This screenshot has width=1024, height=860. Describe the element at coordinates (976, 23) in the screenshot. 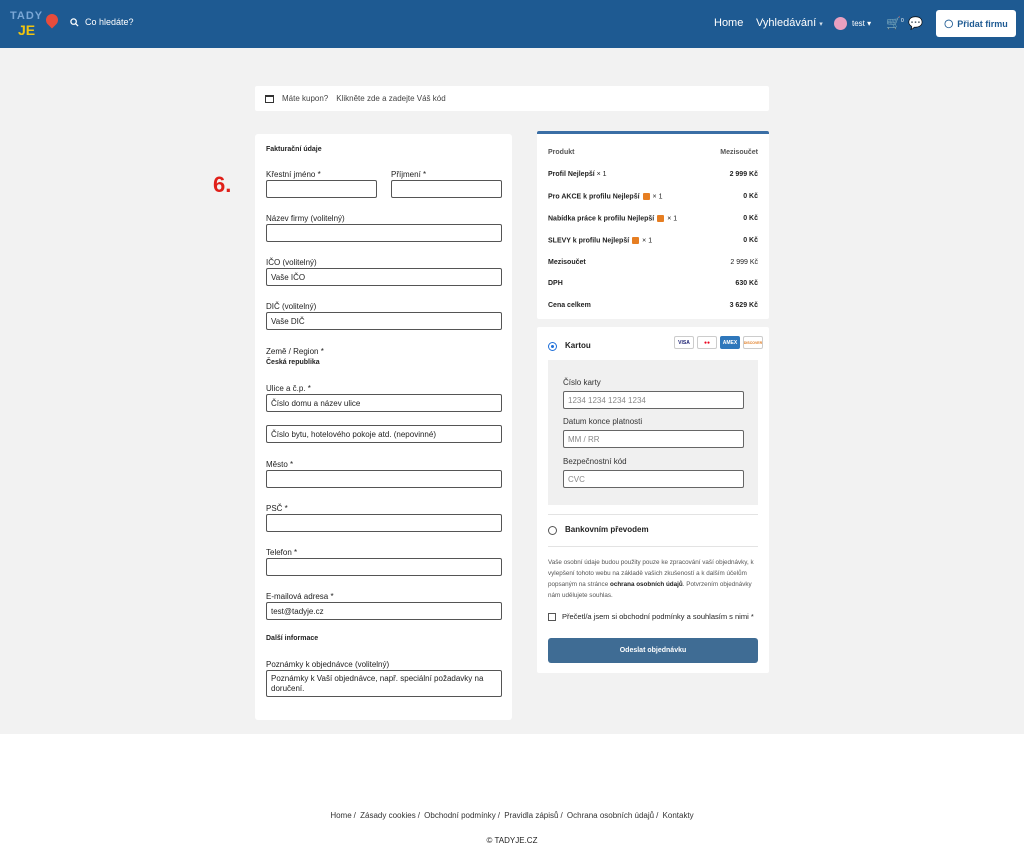

I see `add-company-button: ◯ Přidat firmu` at that location.